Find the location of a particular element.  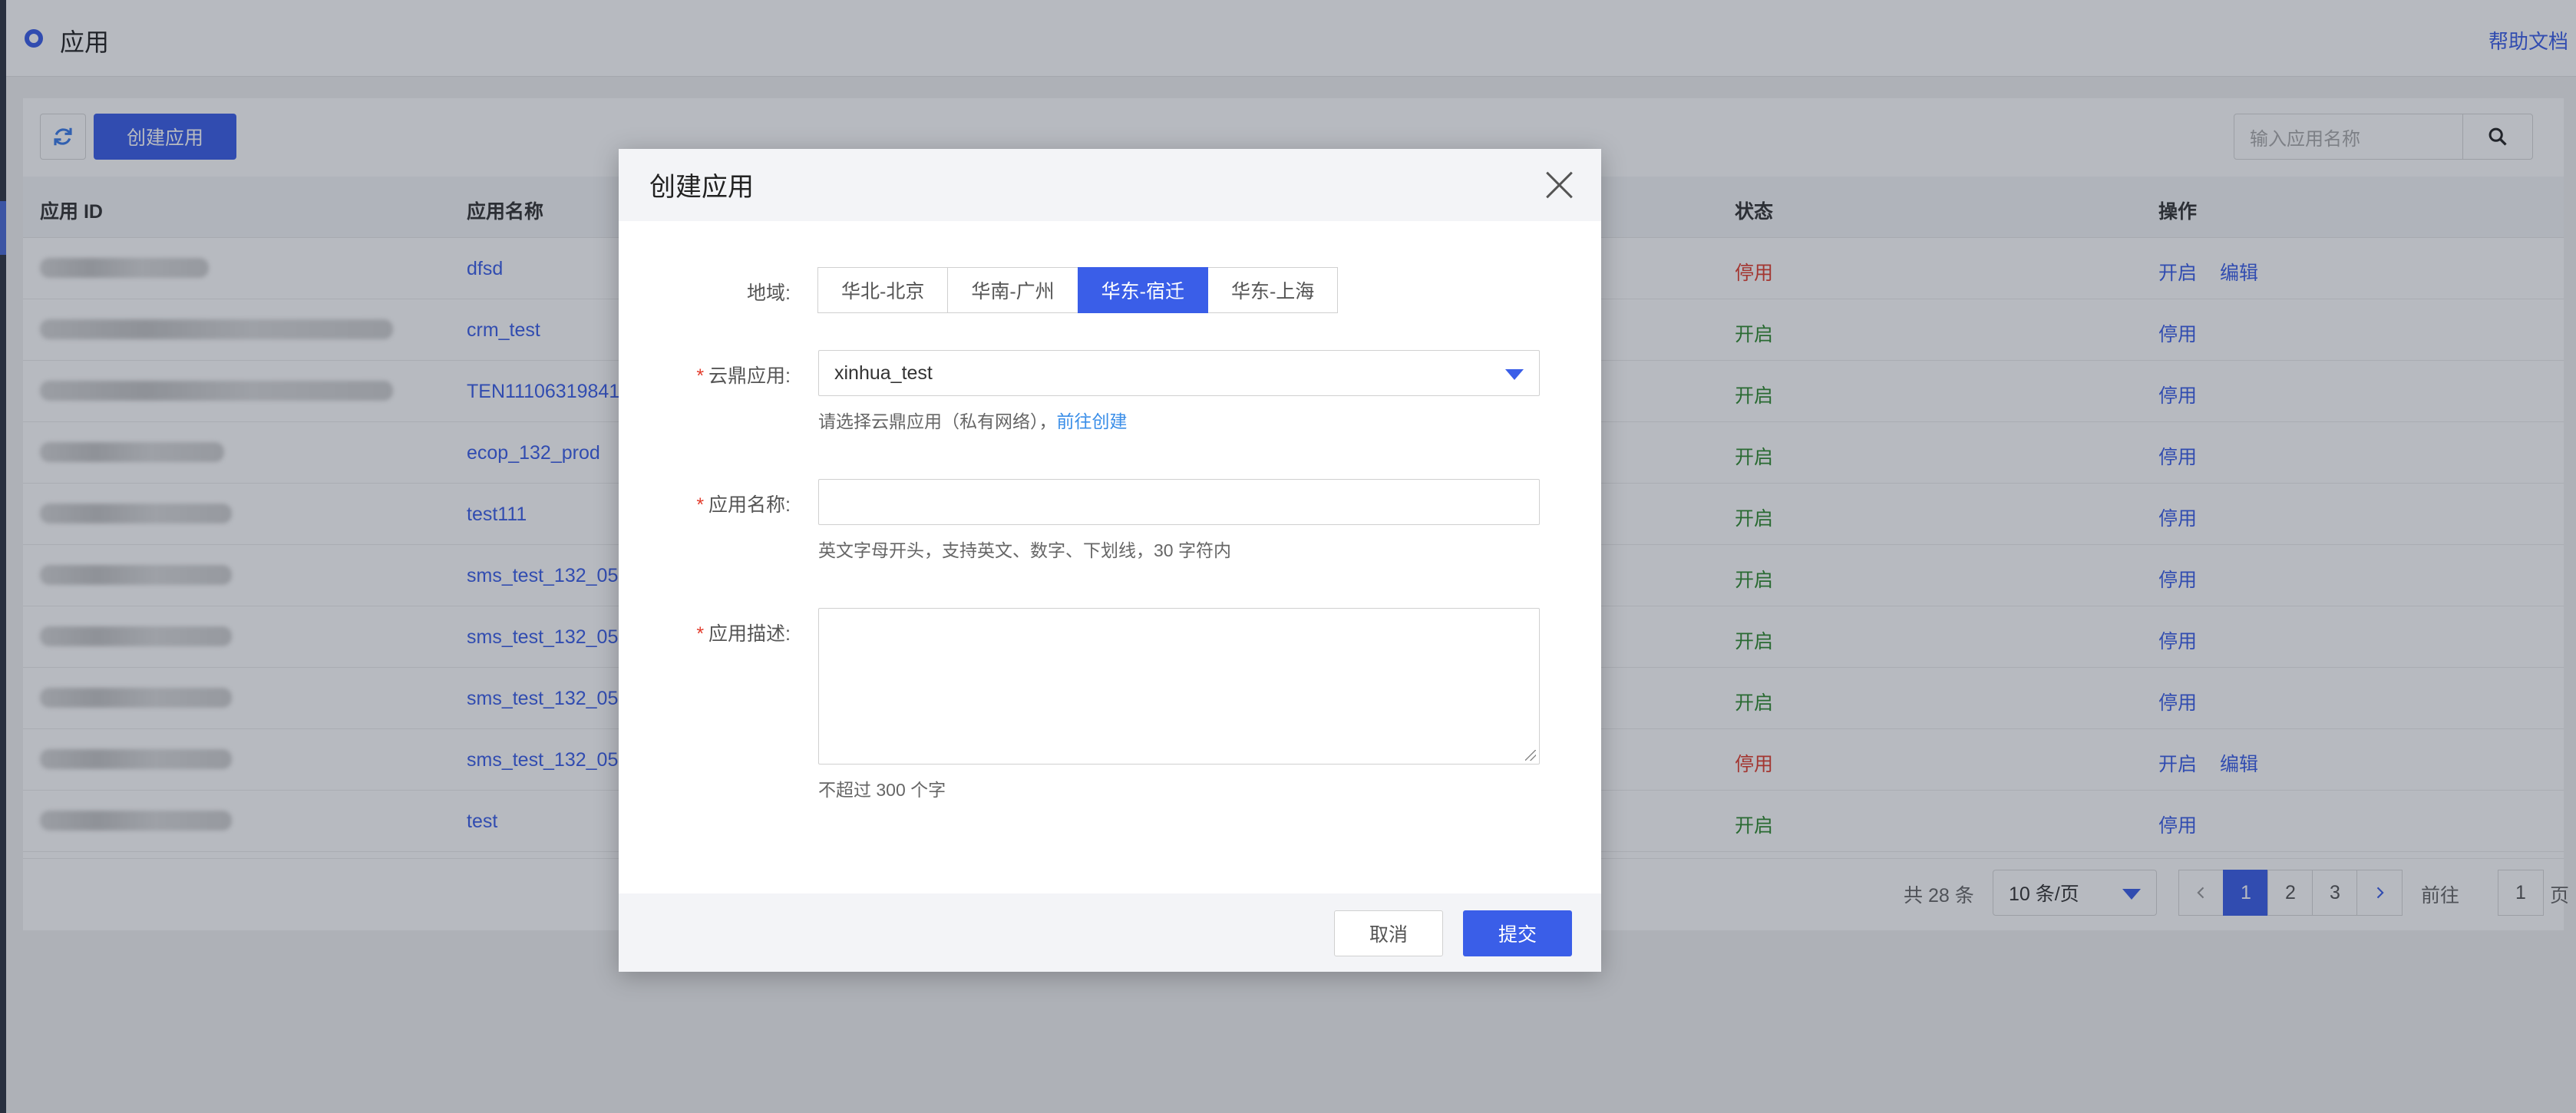

app-desc-hint: 不超过 300 个字 is located at coordinates (882, 790).